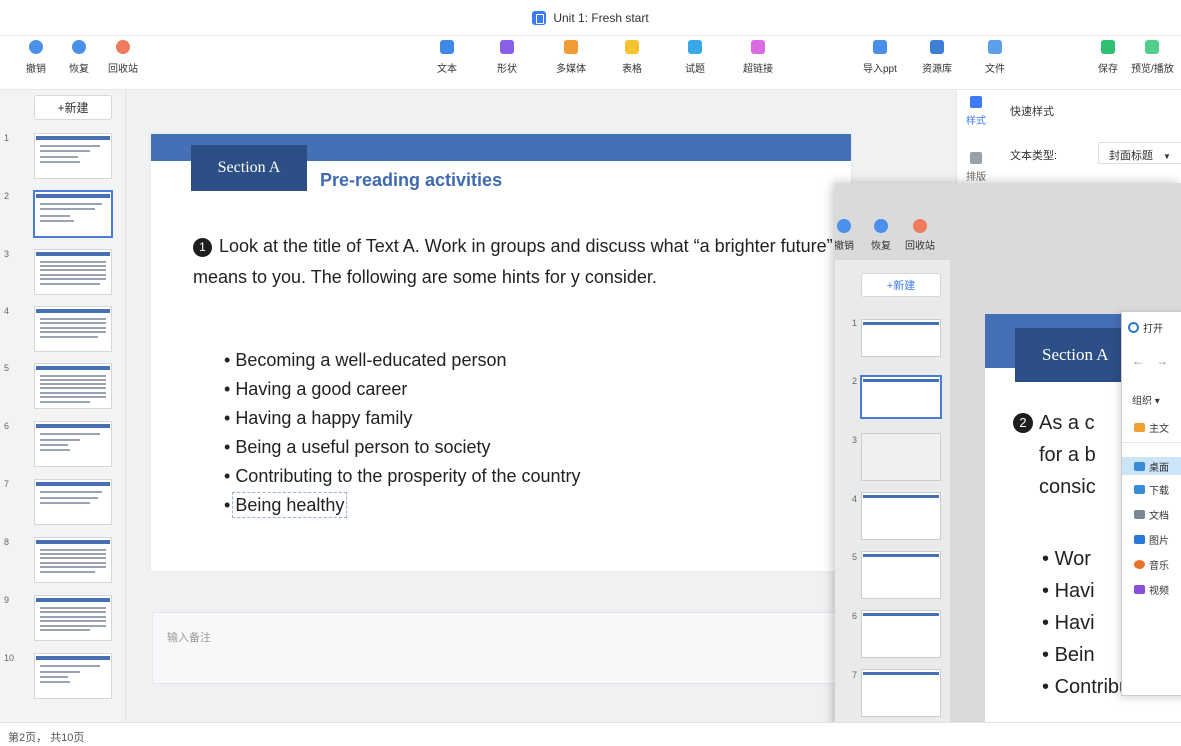 Image resolution: width=1181 pixels, height=746 pixels. What do you see at coordinates (1133, 327) in the screenshot?
I see `open-icon` at bounding box center [1133, 327].